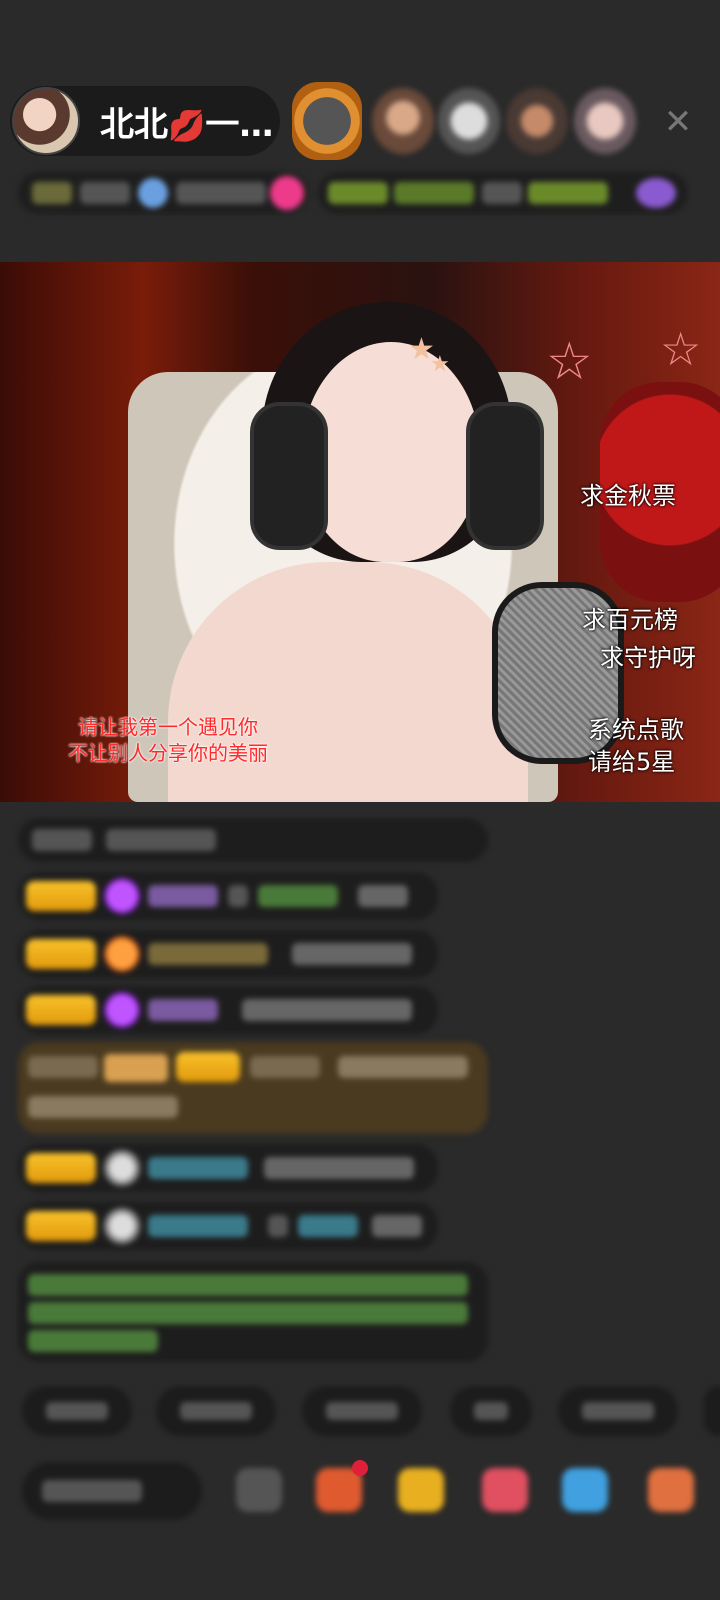  I want to click on chat-message-highlight, so click(253, 1088).